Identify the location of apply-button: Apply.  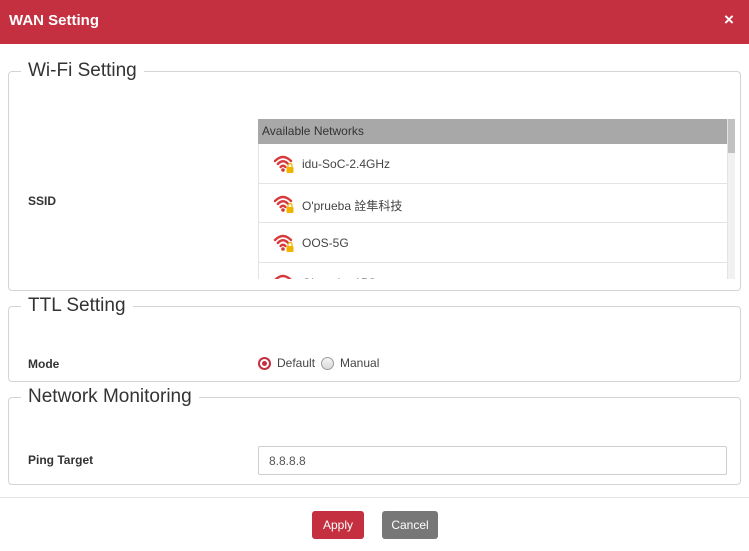
(338, 525).